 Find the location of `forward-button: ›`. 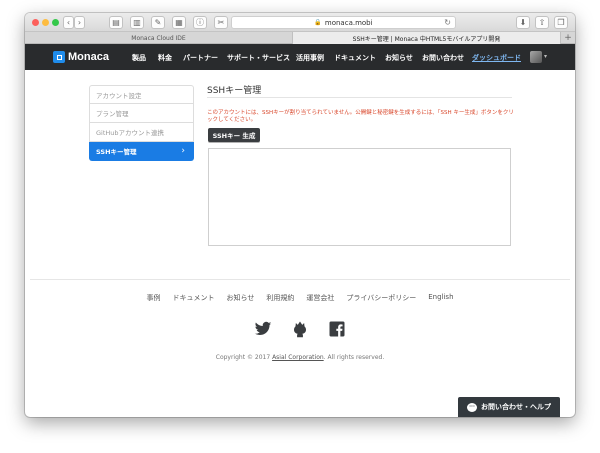

forward-button: › is located at coordinates (79, 22).